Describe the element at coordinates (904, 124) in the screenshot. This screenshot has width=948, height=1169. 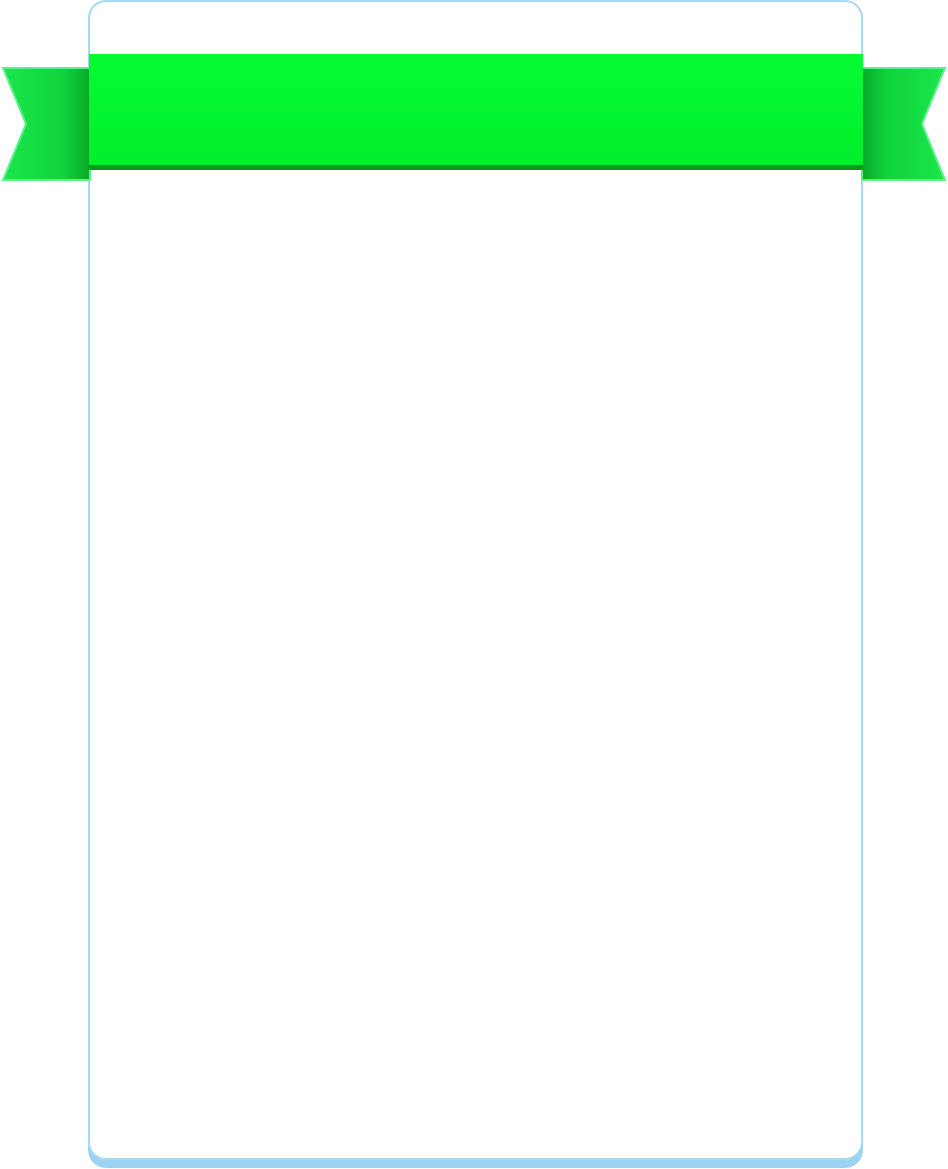
I see `ribbon-tail-right` at that location.